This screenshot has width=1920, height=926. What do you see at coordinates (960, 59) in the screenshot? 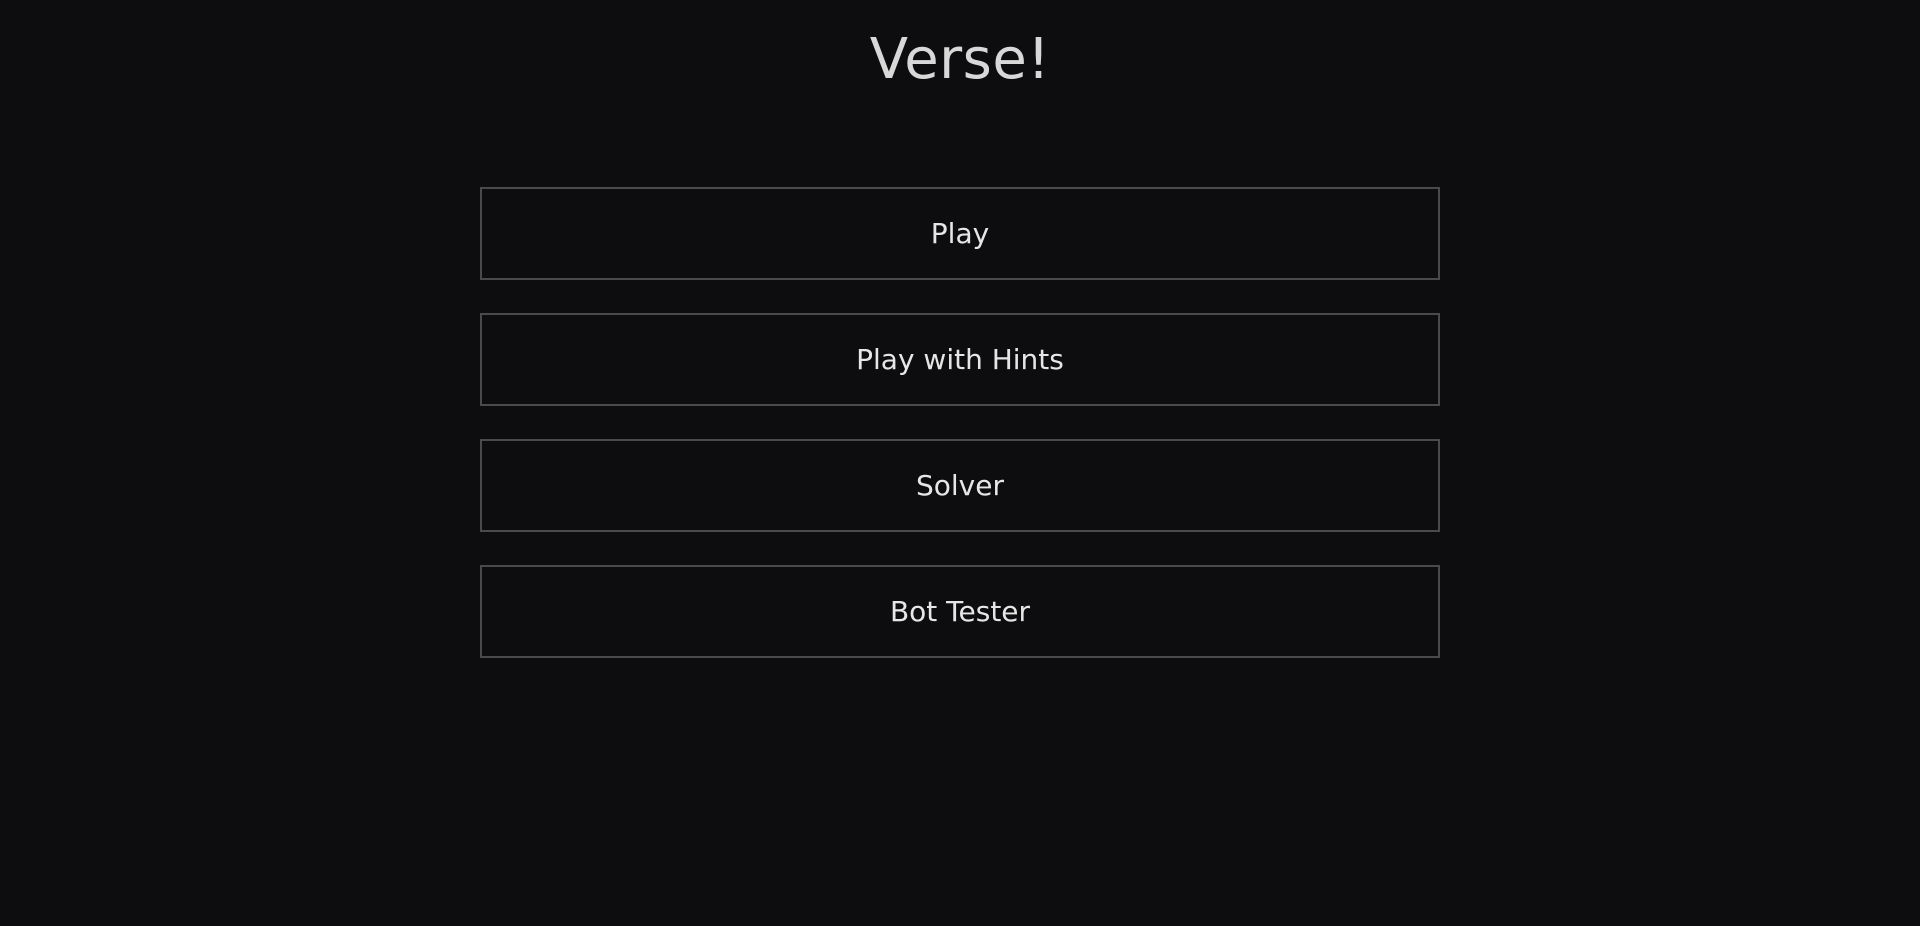
I see `page-title: Verse!` at bounding box center [960, 59].